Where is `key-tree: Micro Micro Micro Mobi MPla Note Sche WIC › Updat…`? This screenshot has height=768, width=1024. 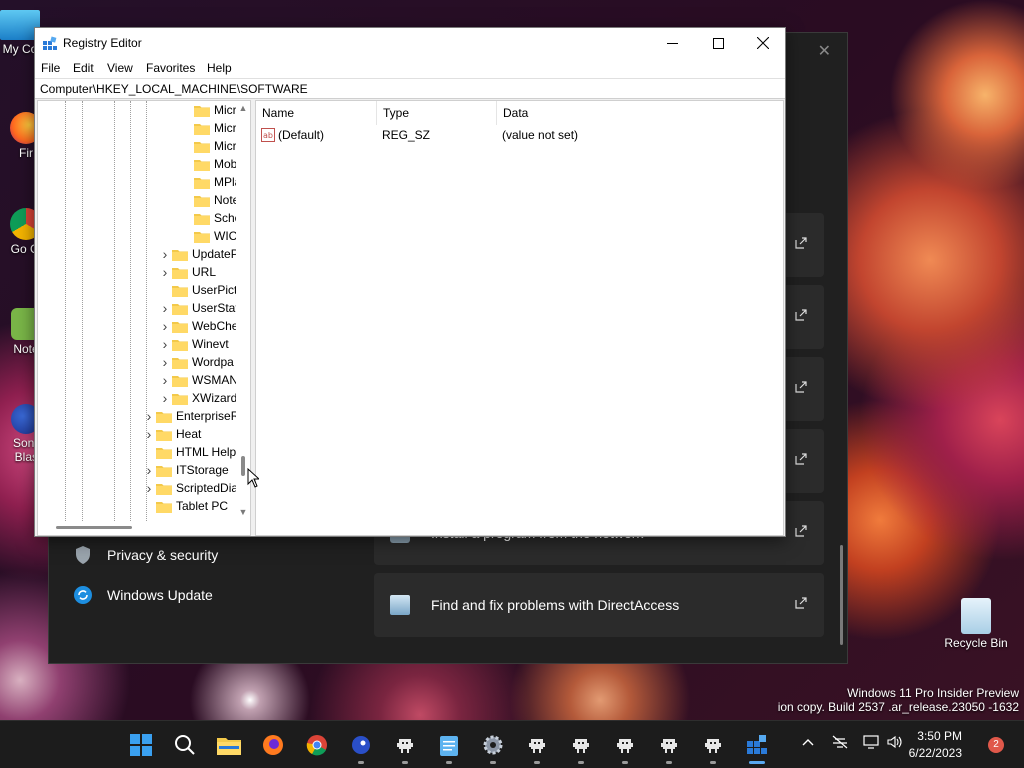 key-tree: Micro Micro Micro Mobi MPla Note Sche WIC › Updat… is located at coordinates (144, 318).